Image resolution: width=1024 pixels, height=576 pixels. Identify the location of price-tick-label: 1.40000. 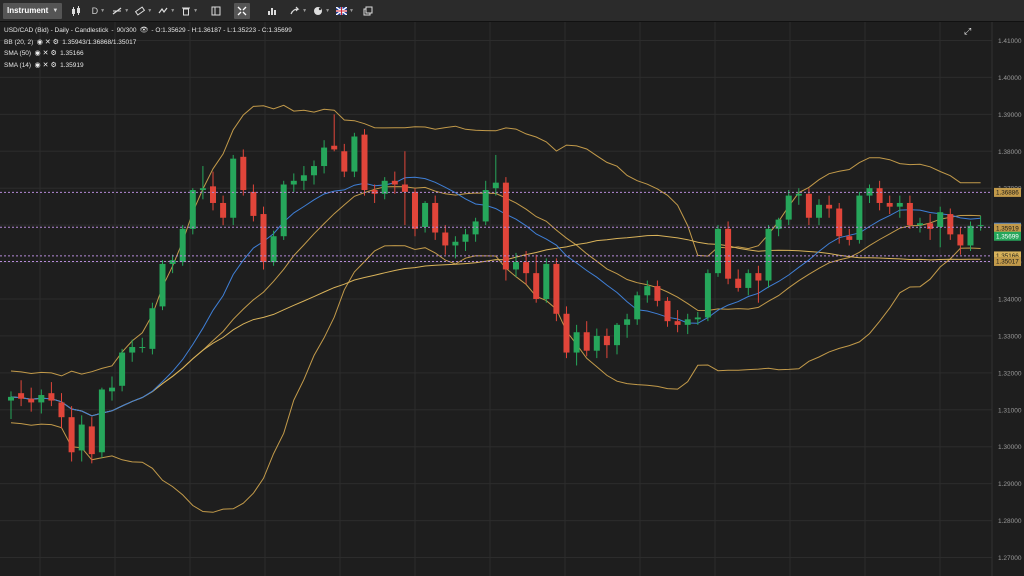
(1010, 78).